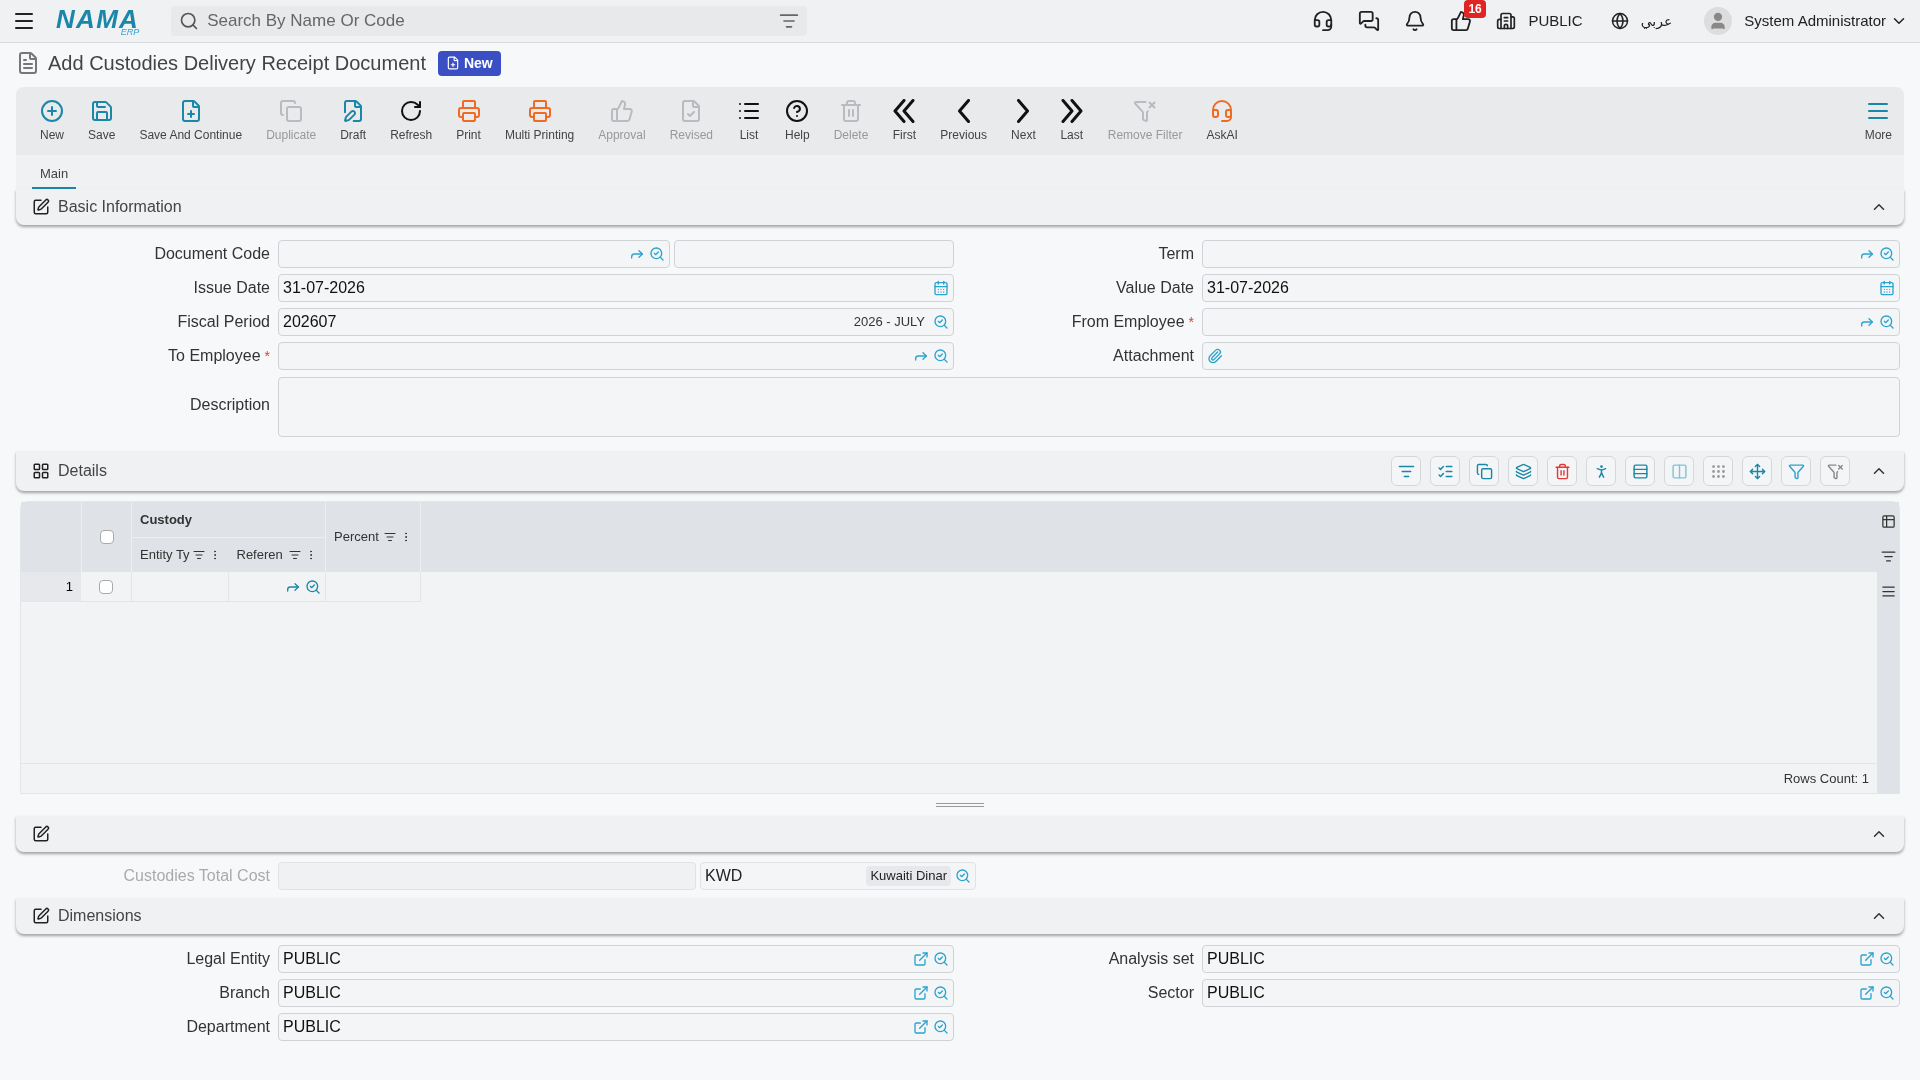  I want to click on columns-button, so click(1679, 471).